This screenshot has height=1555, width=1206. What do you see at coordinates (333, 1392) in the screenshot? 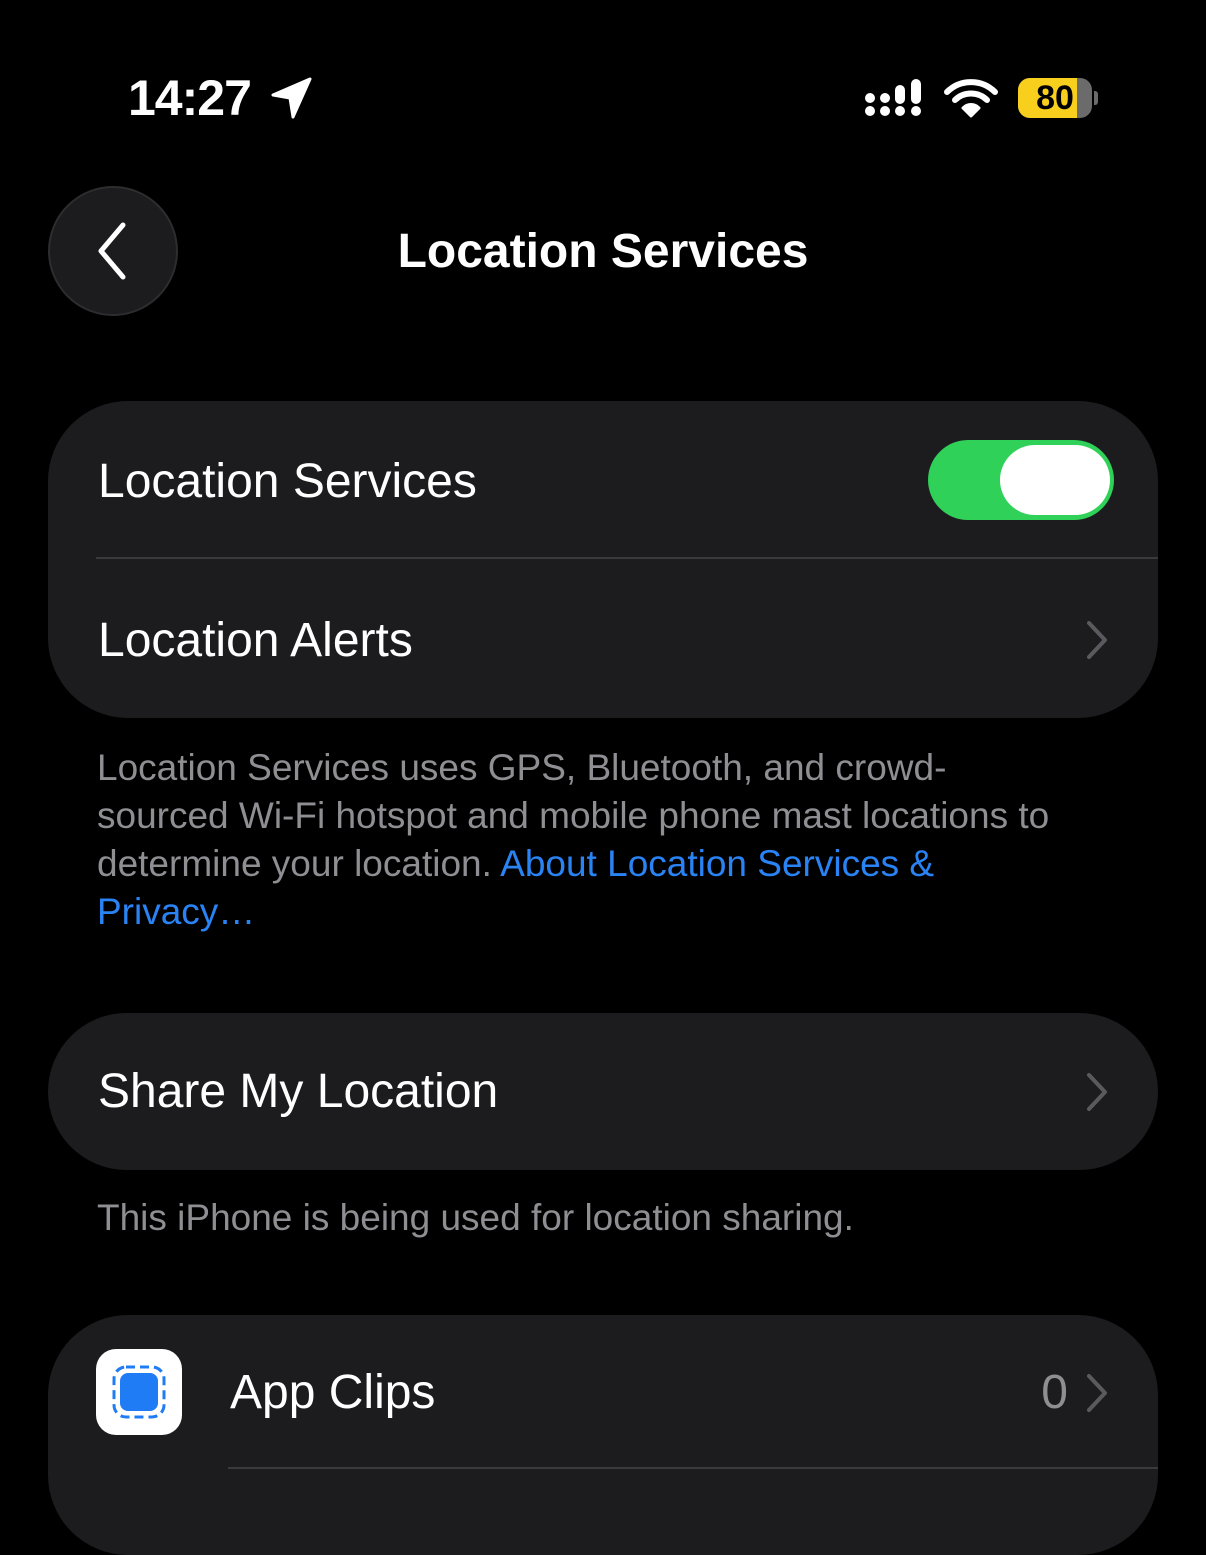
I see `app-clips-label: App Clips` at bounding box center [333, 1392].